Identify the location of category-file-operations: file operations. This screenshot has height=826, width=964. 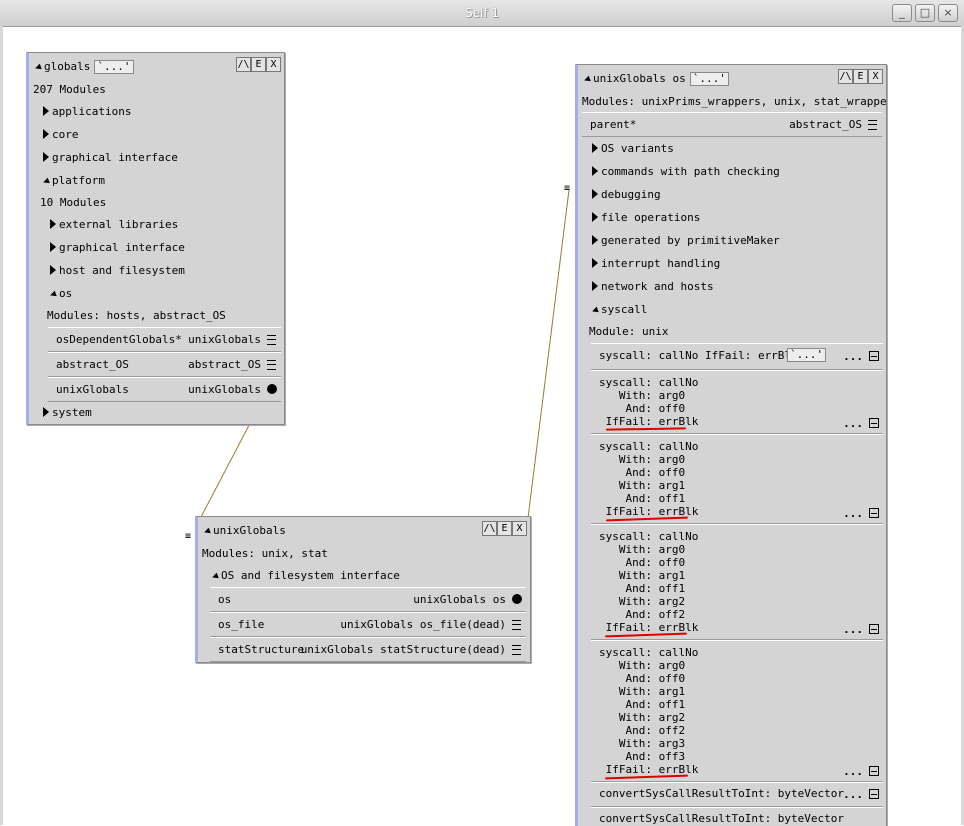
(646, 217).